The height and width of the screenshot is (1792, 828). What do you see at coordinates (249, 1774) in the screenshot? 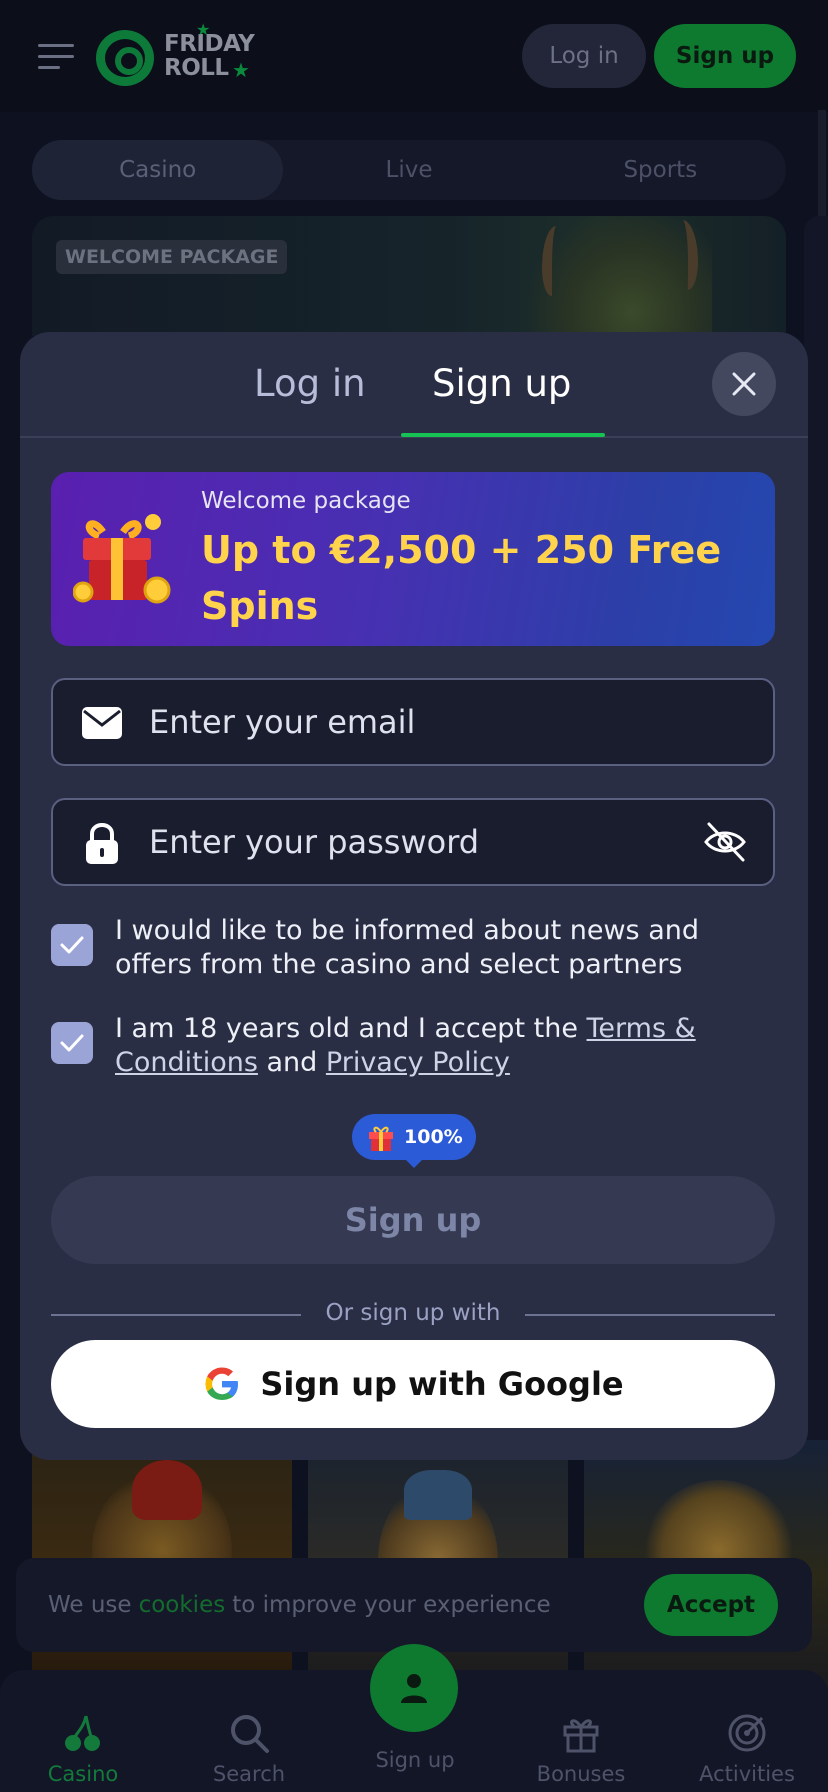
I see `nav-search-label: Search` at bounding box center [249, 1774].